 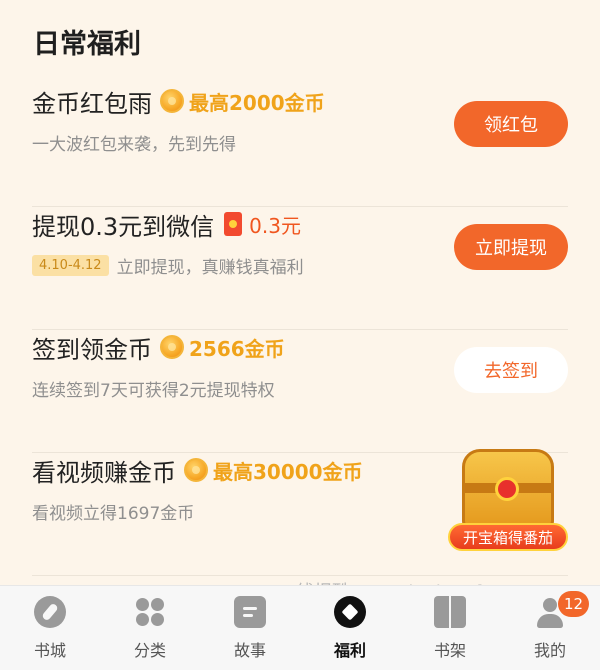 What do you see at coordinates (123, 226) in the screenshot?
I see `task-title: 提现0.3元到微信` at bounding box center [123, 226].